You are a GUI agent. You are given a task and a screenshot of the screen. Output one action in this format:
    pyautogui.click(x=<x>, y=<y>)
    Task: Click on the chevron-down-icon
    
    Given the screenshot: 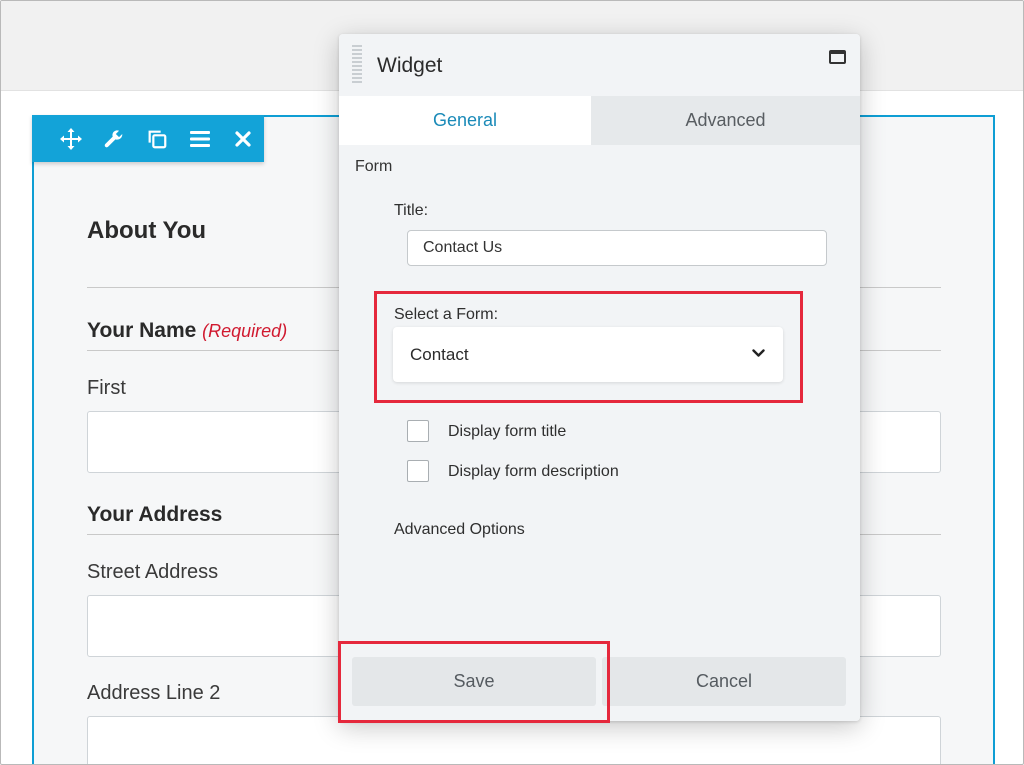 What is the action you would take?
    pyautogui.click(x=758, y=353)
    